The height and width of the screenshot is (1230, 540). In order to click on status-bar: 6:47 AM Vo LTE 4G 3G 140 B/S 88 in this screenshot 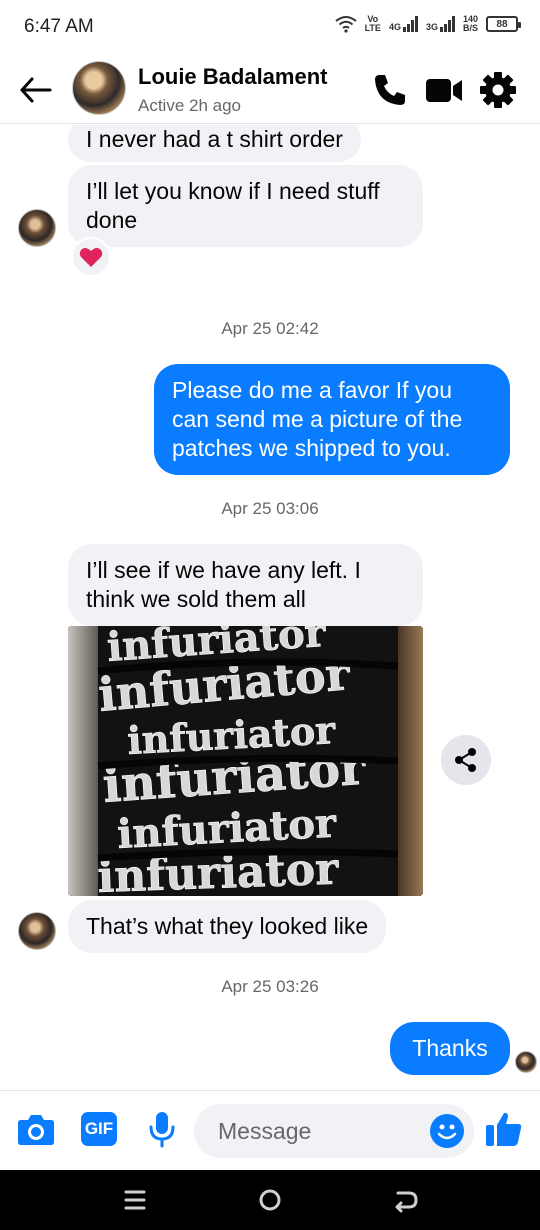, I will do `click(270, 28)`.